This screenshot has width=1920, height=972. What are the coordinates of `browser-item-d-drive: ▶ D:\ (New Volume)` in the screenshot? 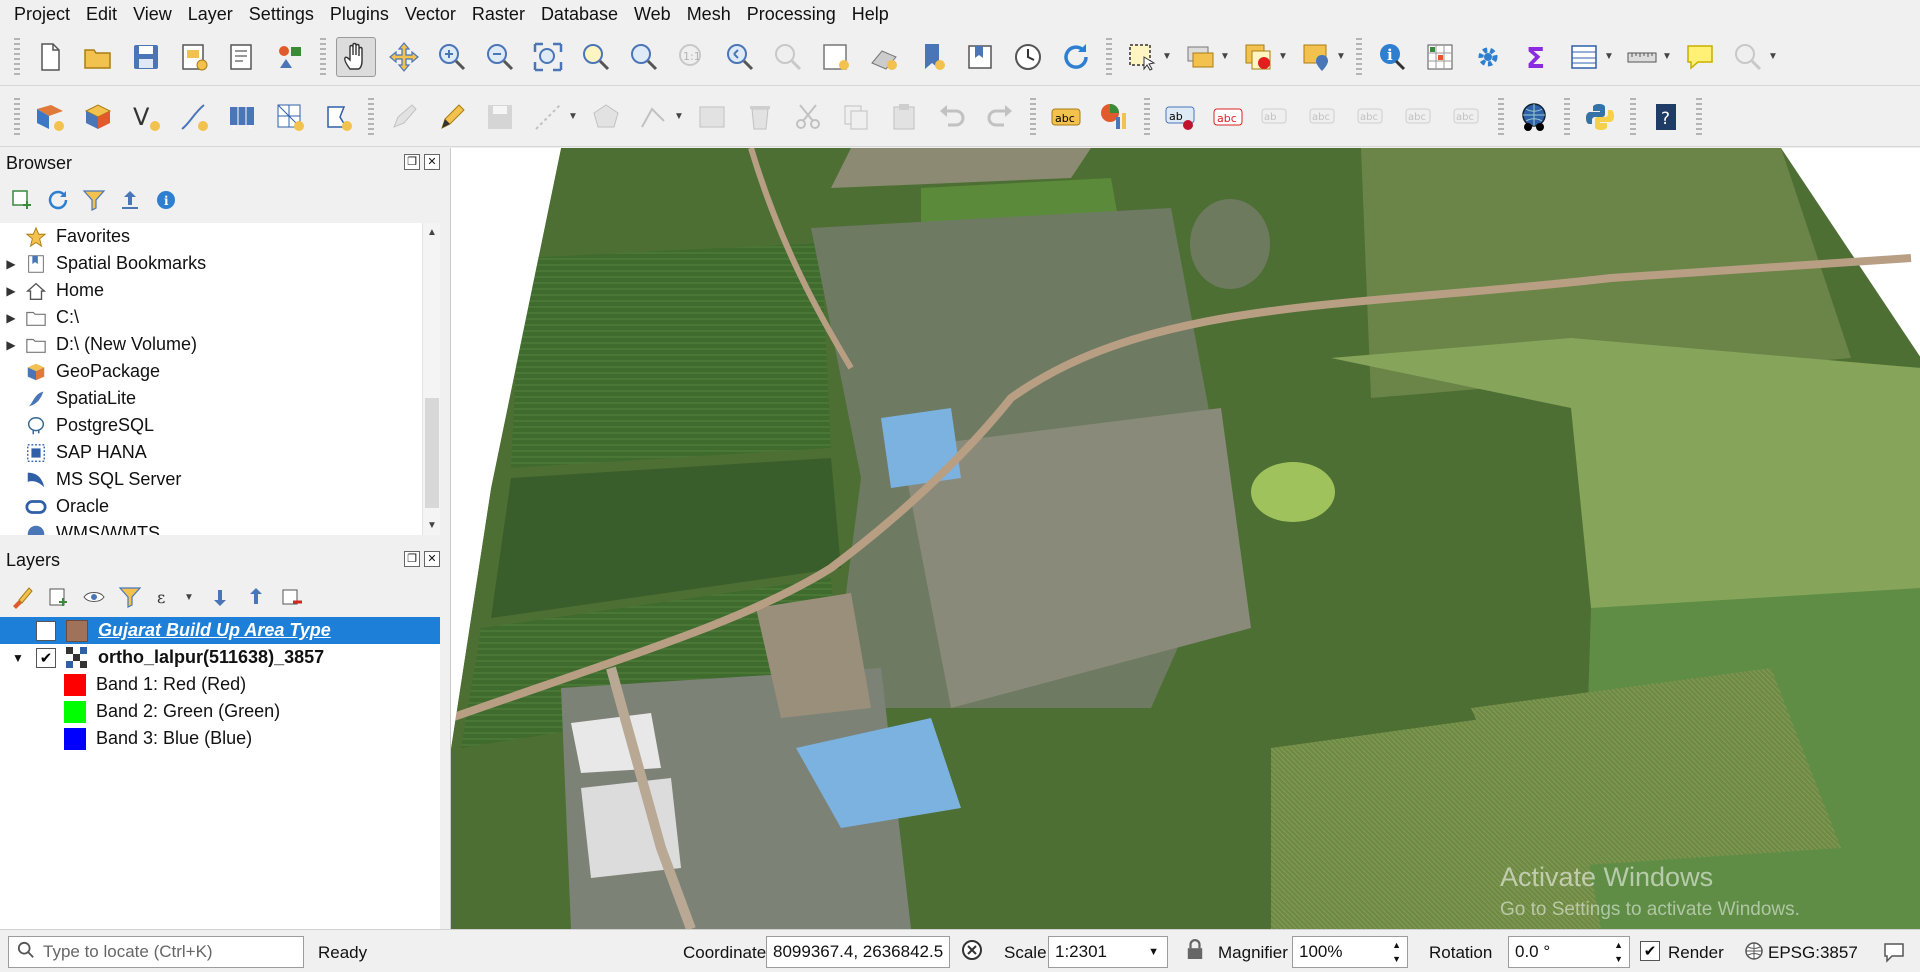 It's located at (211, 344).